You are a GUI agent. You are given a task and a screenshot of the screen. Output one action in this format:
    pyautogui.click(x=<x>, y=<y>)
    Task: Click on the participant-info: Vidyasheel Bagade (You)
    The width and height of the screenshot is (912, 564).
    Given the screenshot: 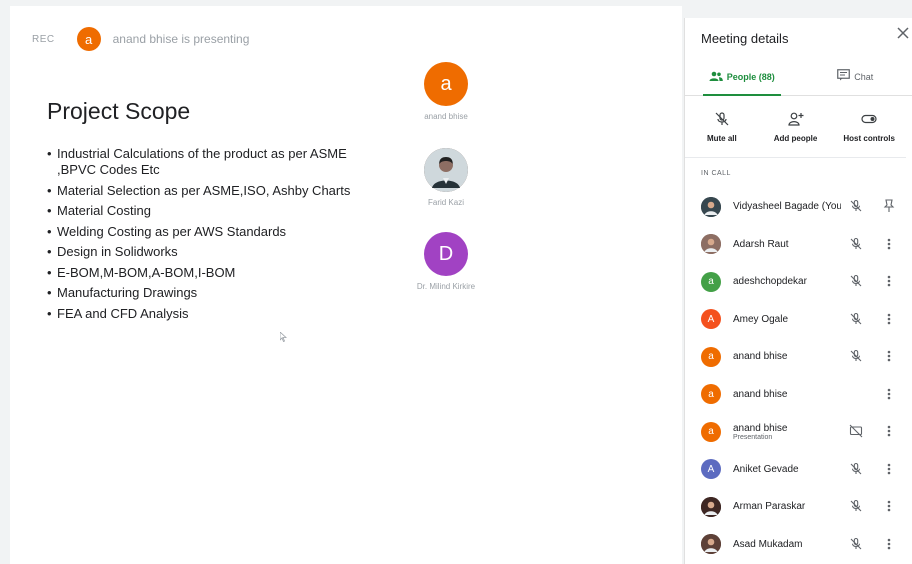 What is the action you would take?
    pyautogui.click(x=787, y=206)
    